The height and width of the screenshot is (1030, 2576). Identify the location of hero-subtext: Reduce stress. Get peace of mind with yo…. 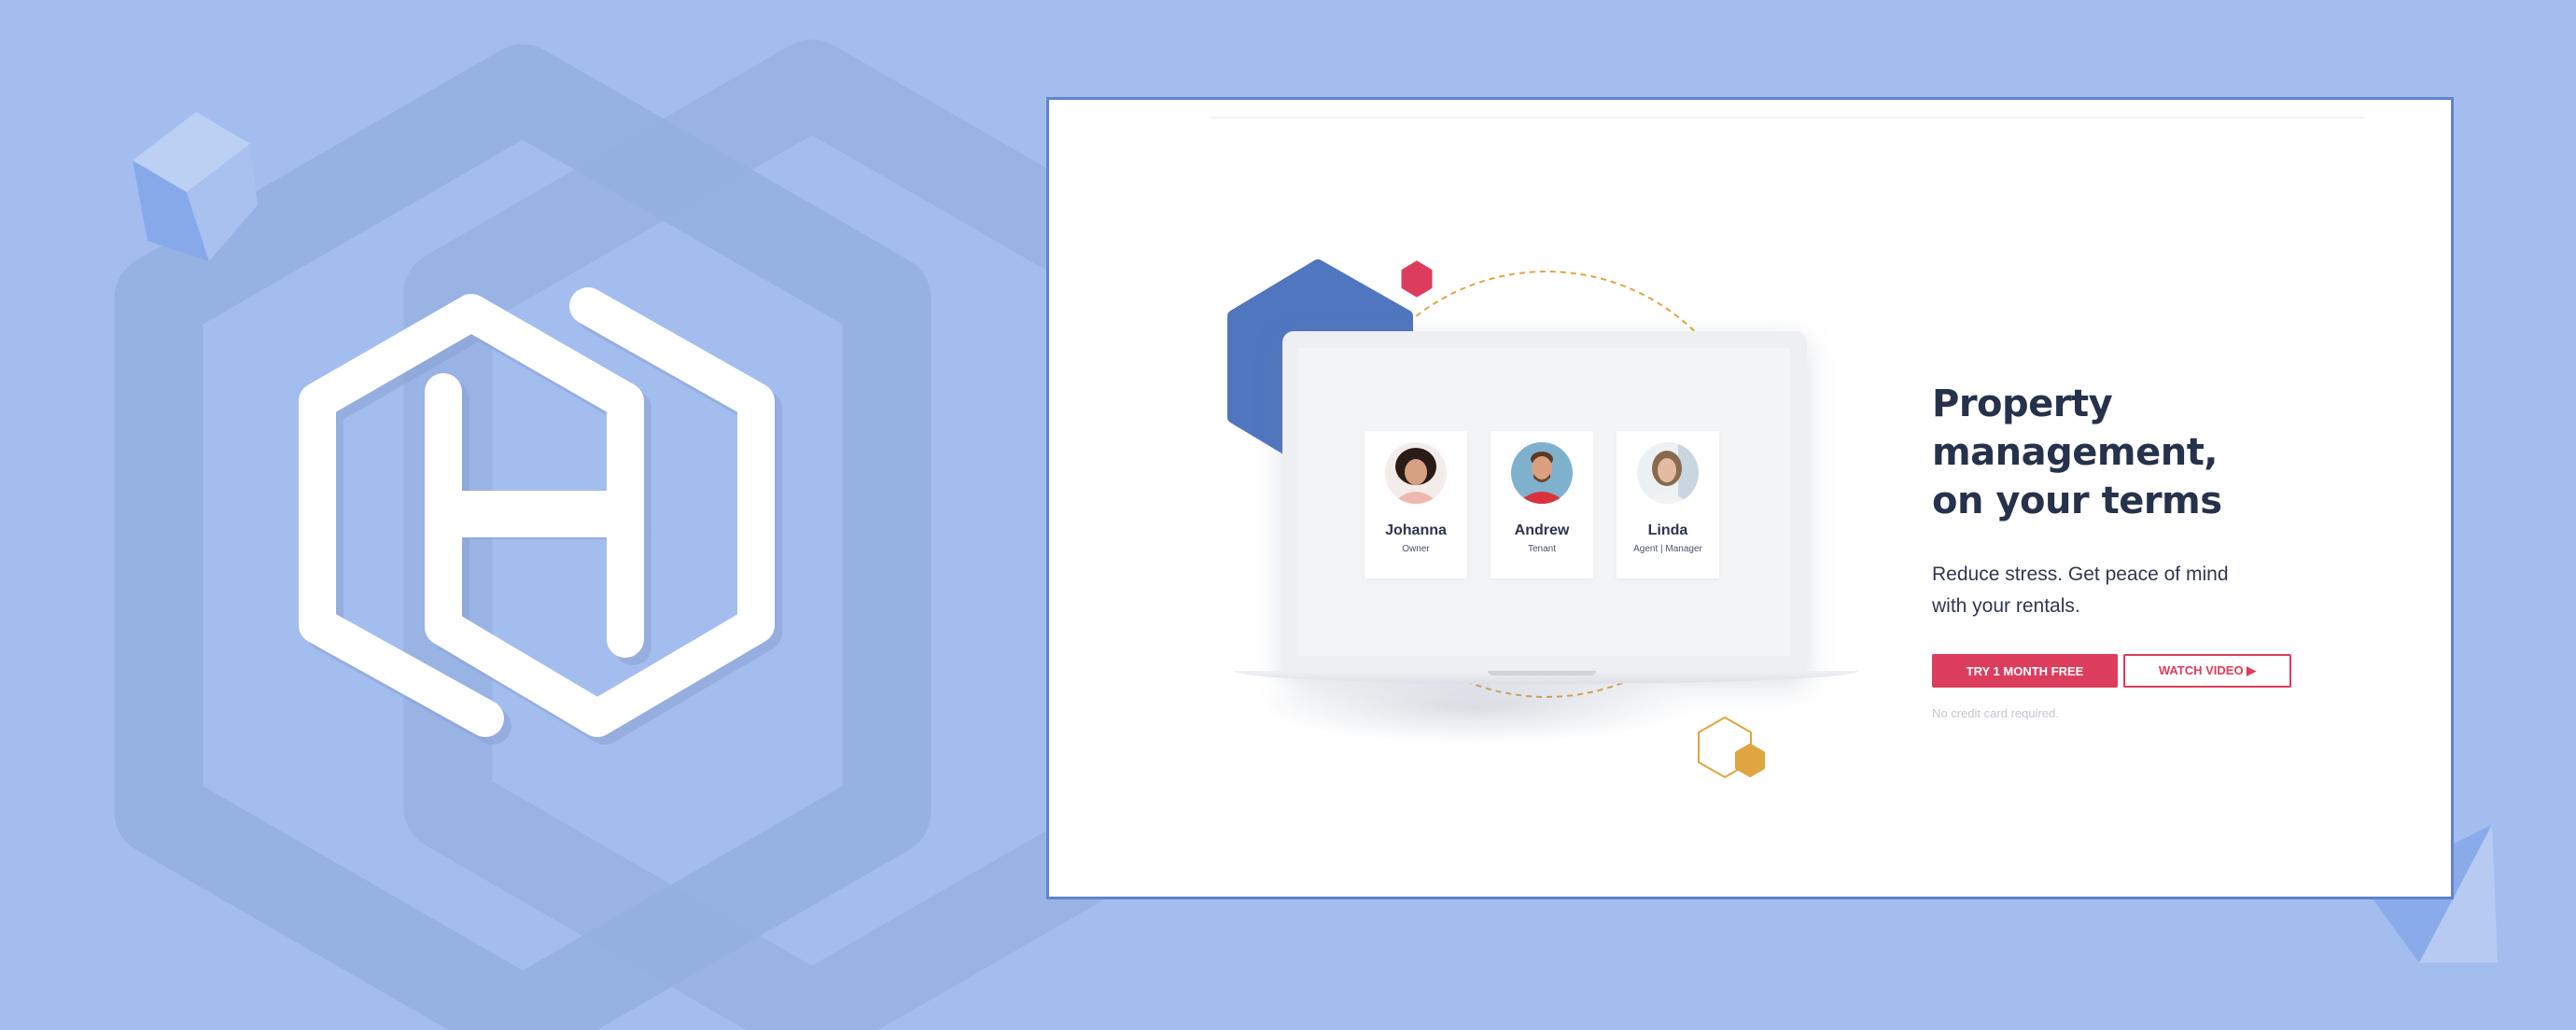
(2080, 590).